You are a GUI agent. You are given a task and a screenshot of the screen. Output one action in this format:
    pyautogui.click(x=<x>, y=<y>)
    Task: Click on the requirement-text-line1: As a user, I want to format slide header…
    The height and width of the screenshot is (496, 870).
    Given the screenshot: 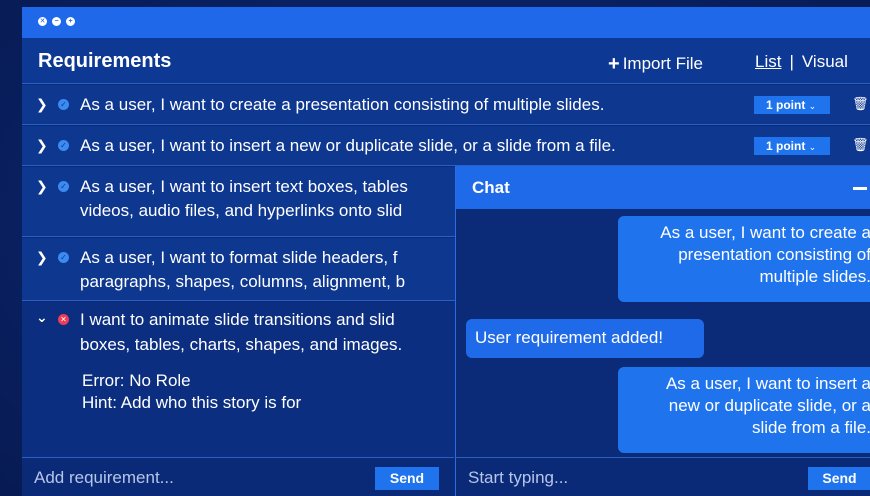 What is the action you would take?
    pyautogui.click(x=239, y=257)
    